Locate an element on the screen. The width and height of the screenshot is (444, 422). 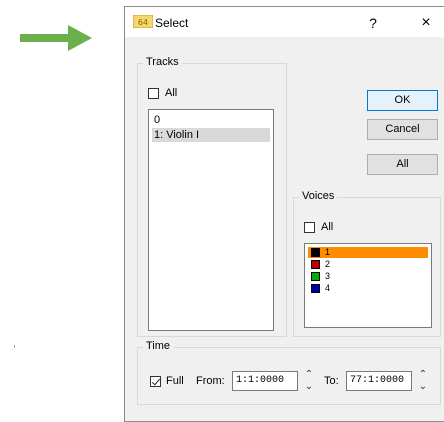
to-label: To: is located at coordinates (331, 381).